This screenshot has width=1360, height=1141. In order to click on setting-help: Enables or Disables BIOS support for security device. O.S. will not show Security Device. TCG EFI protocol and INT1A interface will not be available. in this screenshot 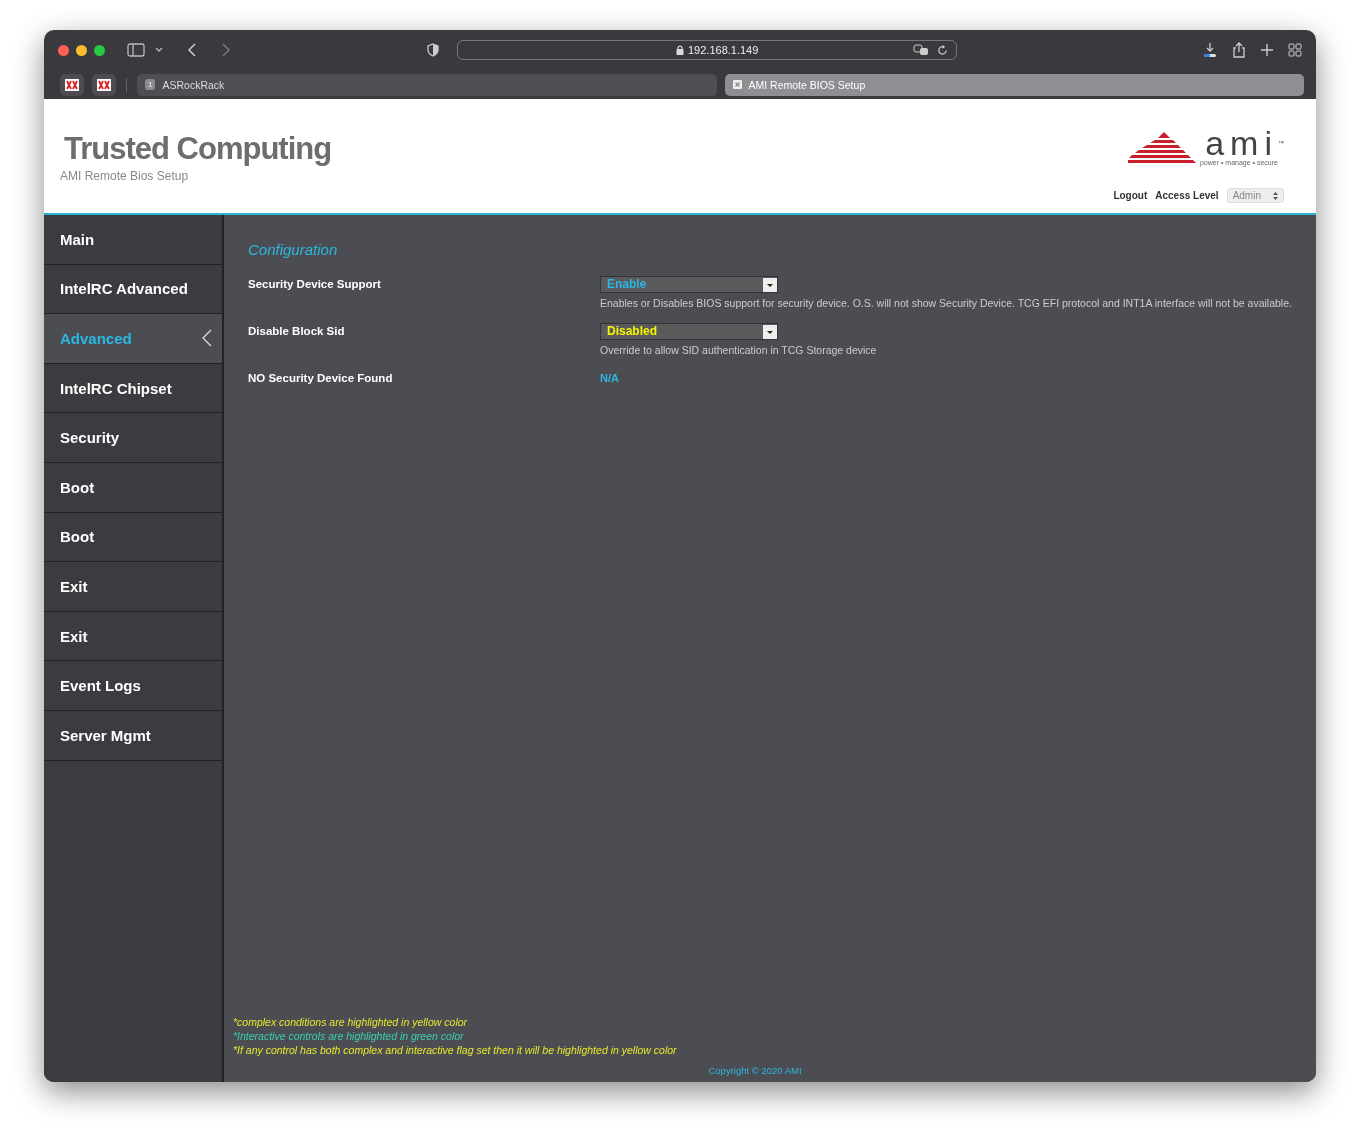, I will do `click(946, 303)`.